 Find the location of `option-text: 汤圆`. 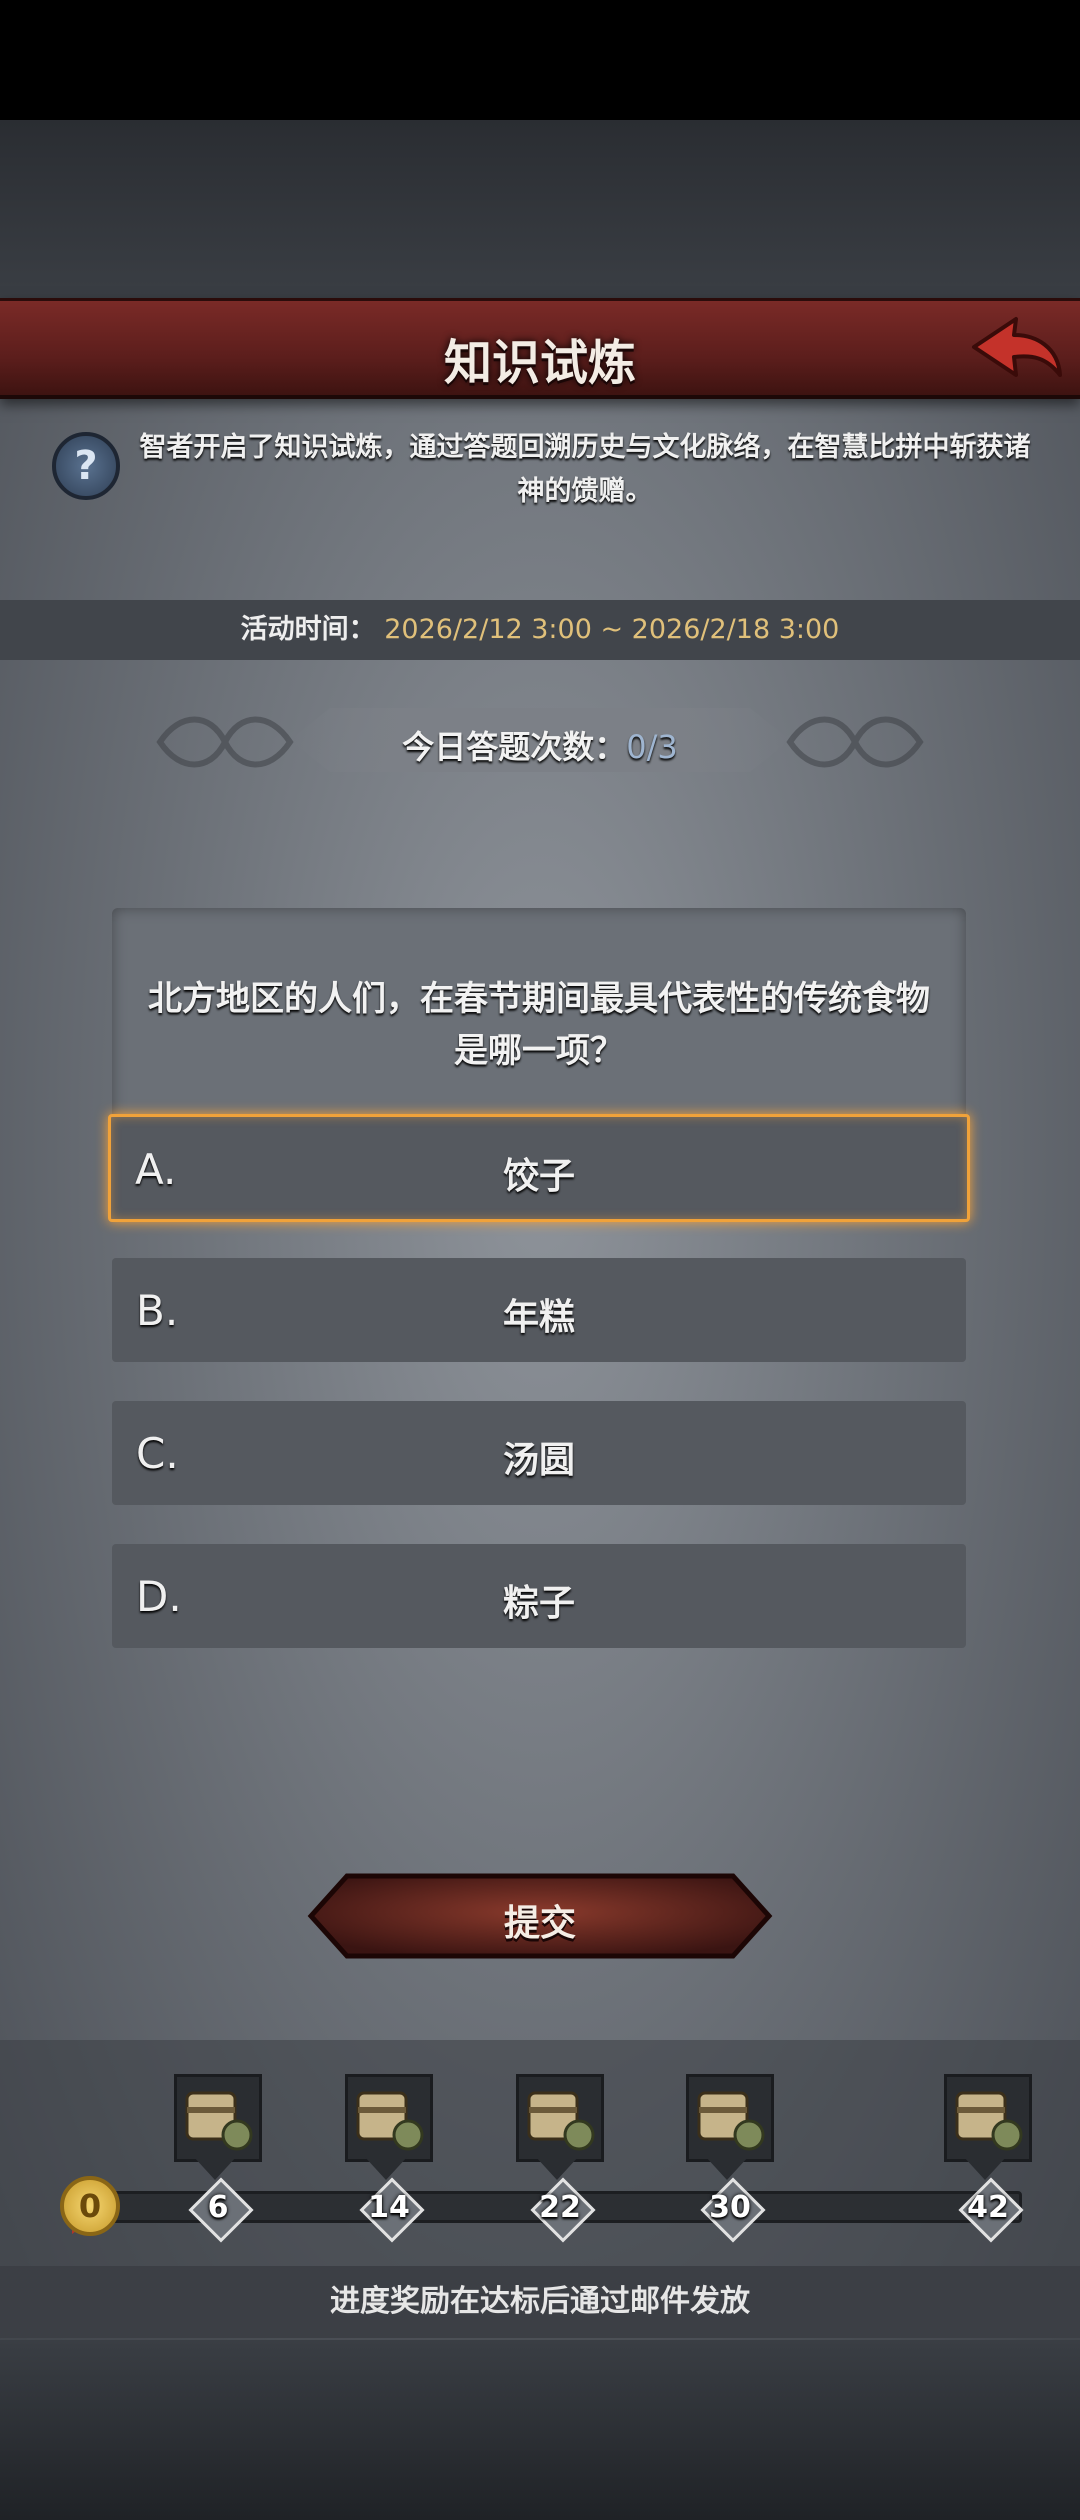

option-text: 汤圆 is located at coordinates (538, 1460).